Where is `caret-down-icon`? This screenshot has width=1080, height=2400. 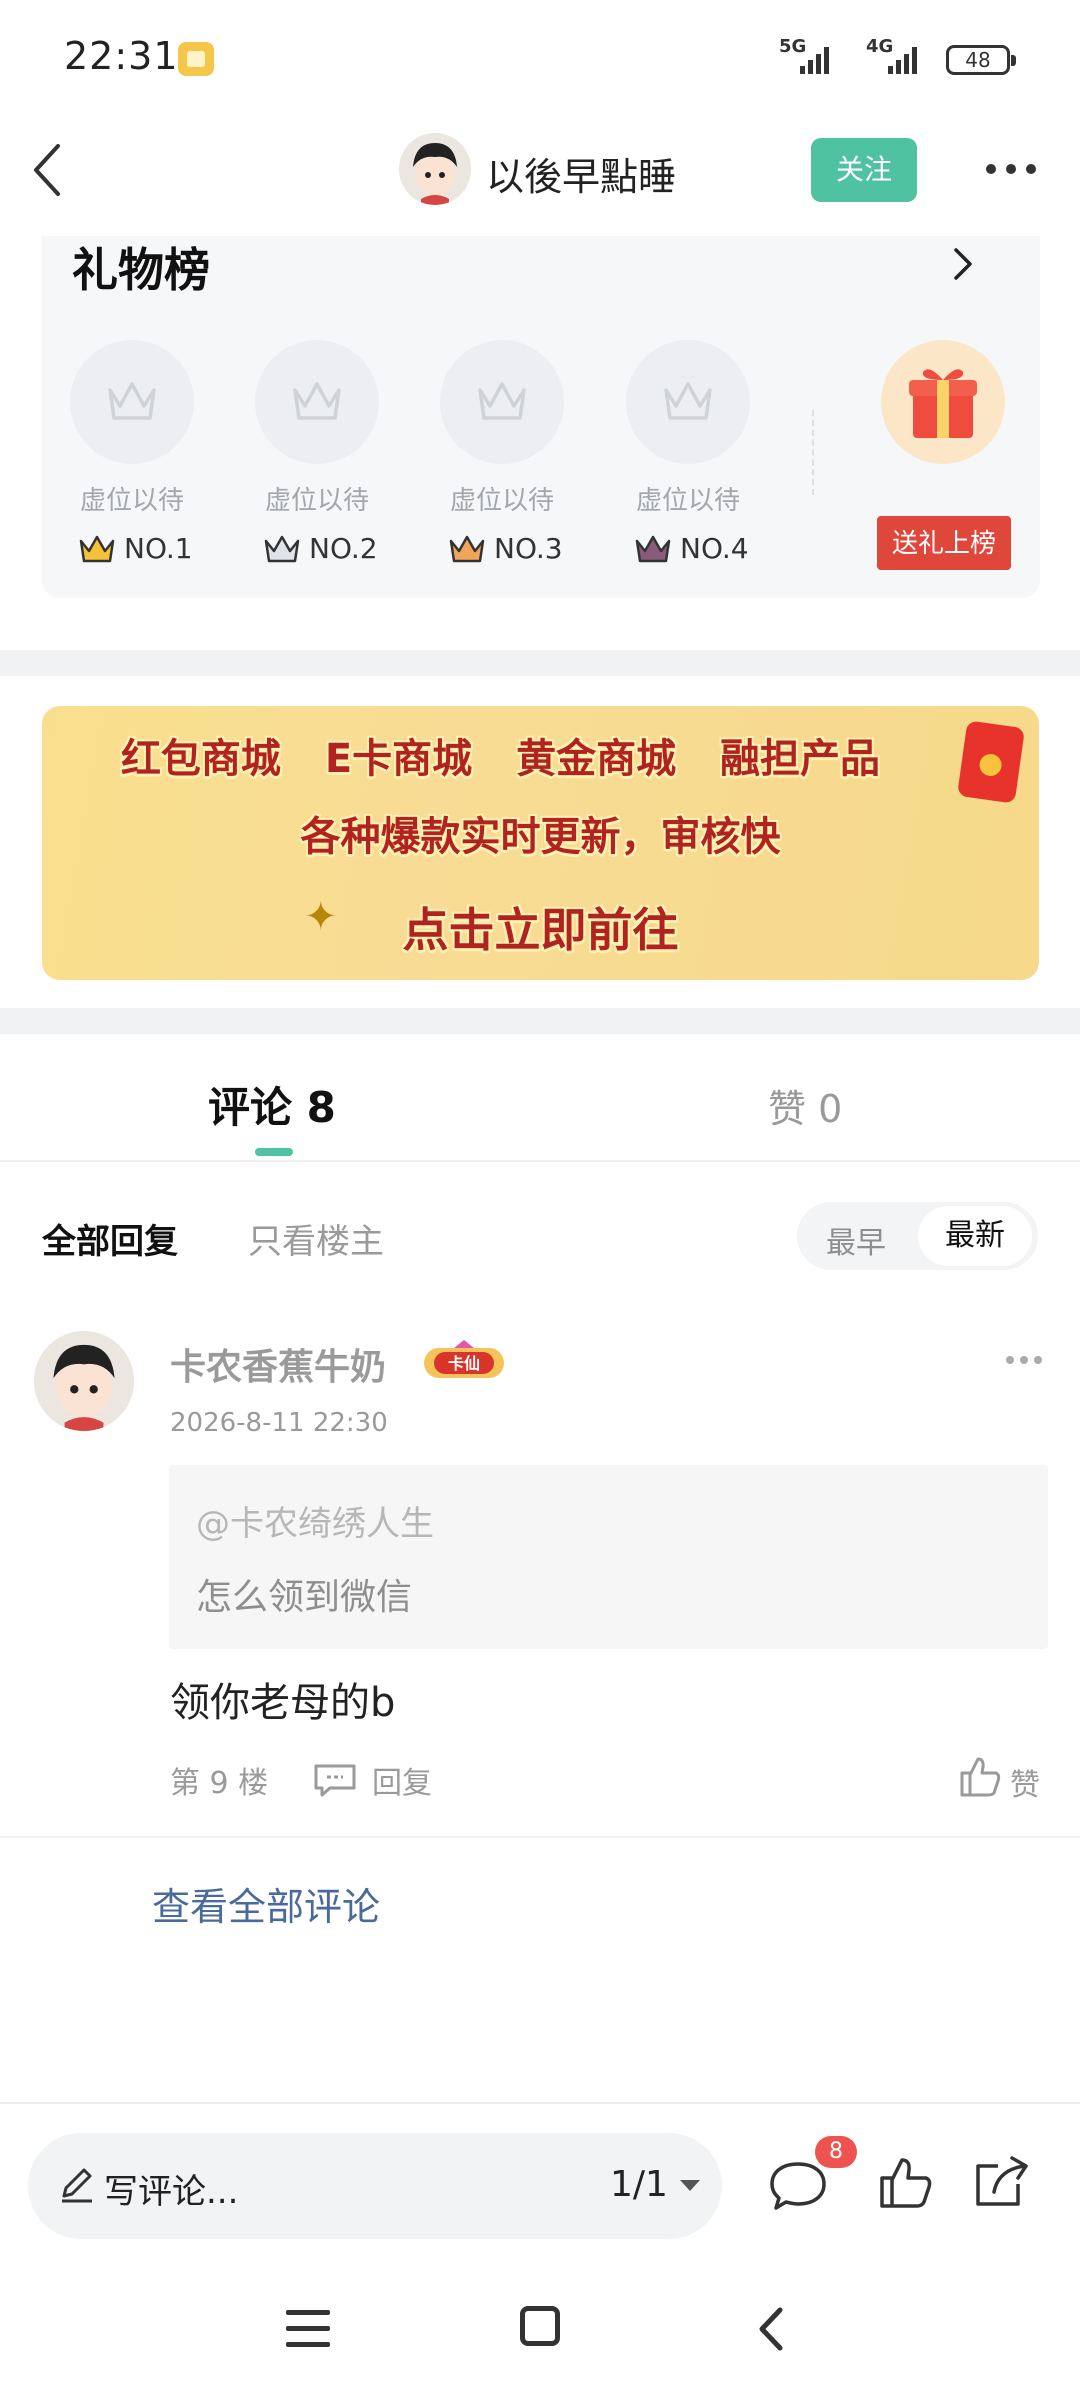
caret-down-icon is located at coordinates (690, 2185).